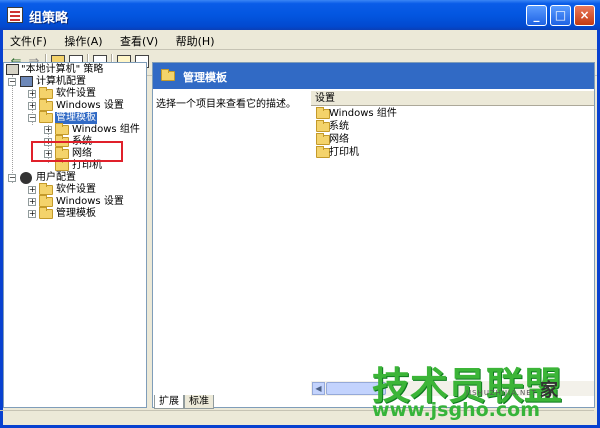  I want to click on scroll-left-icon: ◀, so click(318, 388).